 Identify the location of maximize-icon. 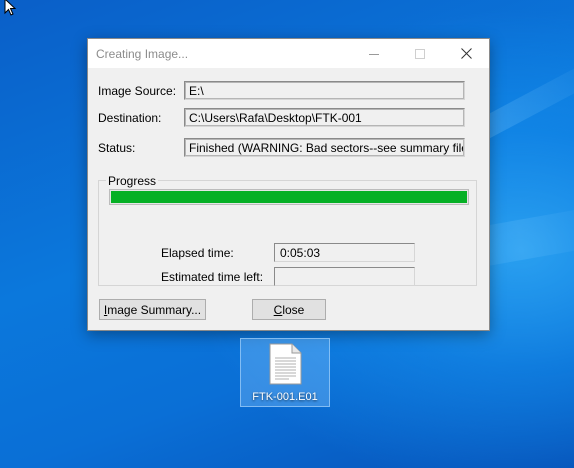
(420, 53).